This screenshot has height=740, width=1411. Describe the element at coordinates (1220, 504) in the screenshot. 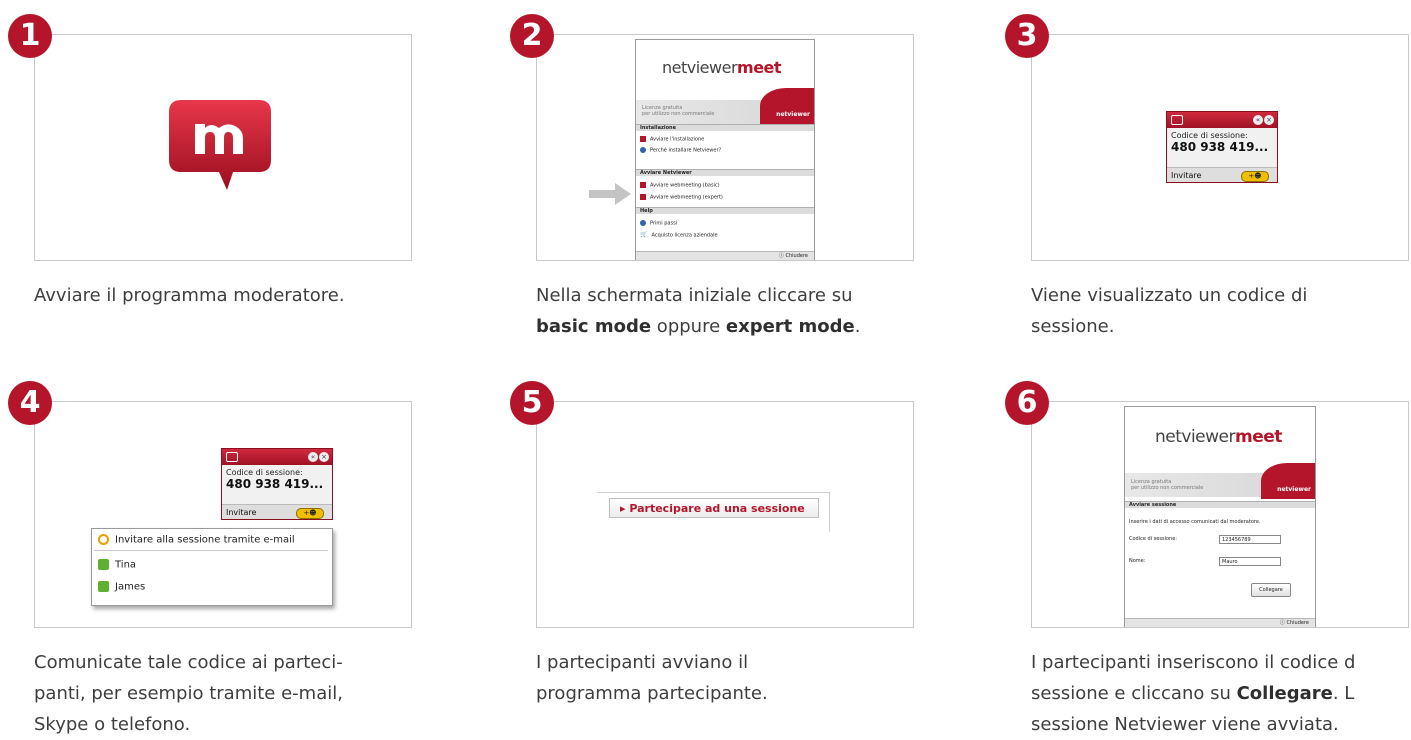

I see `section-avviare-sessione: Avviare sessione` at that location.